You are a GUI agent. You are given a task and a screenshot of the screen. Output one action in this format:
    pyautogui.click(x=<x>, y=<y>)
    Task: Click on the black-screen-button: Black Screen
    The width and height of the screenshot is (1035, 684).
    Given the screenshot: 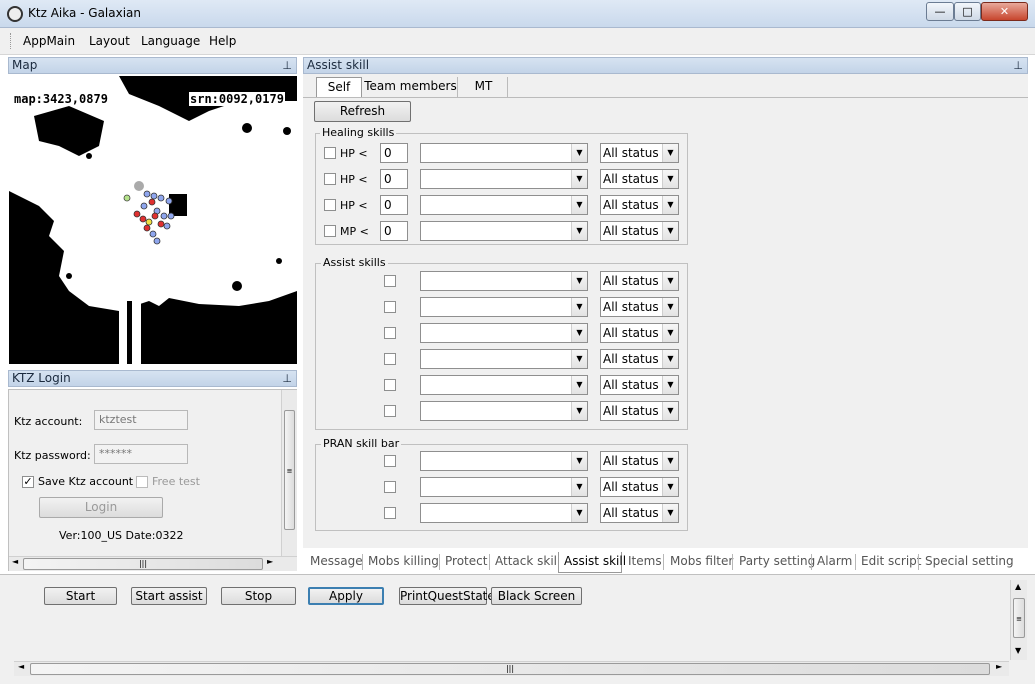 What is the action you would take?
    pyautogui.click(x=536, y=596)
    